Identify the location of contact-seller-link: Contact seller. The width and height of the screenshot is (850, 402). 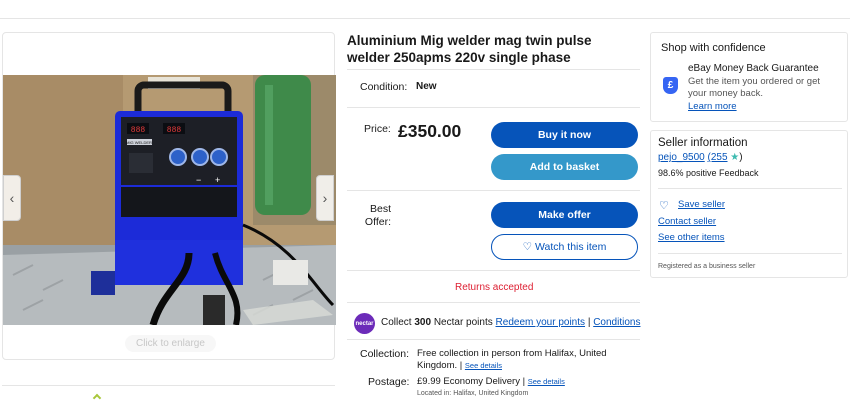
(687, 221).